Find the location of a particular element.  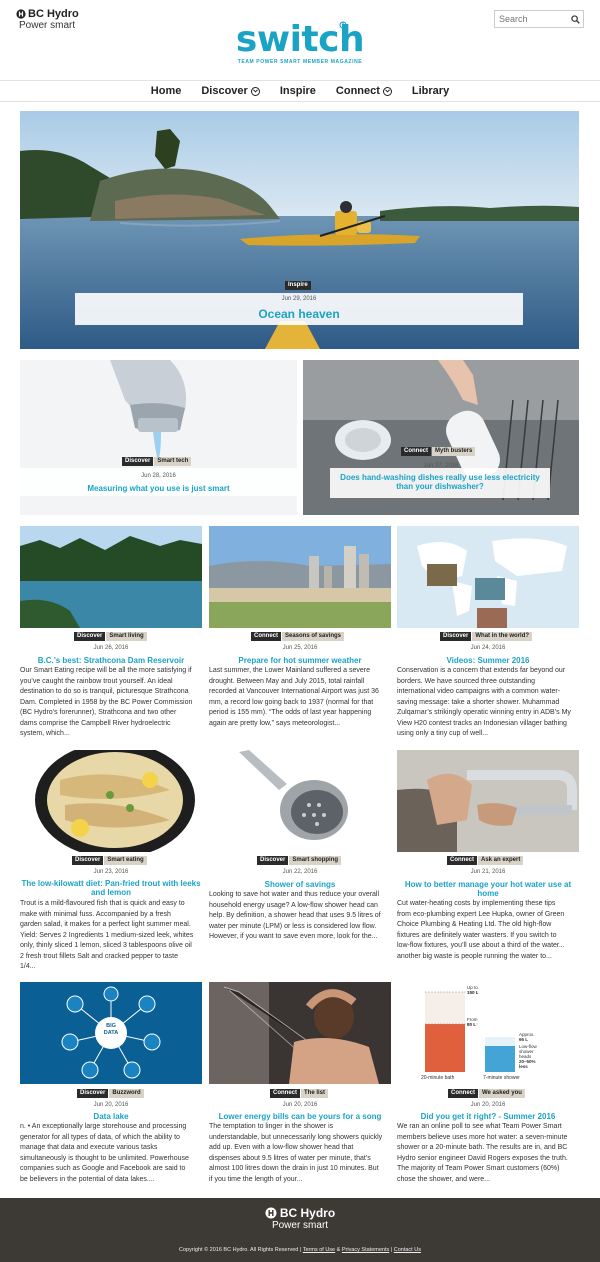

search-icon is located at coordinates (575, 19).